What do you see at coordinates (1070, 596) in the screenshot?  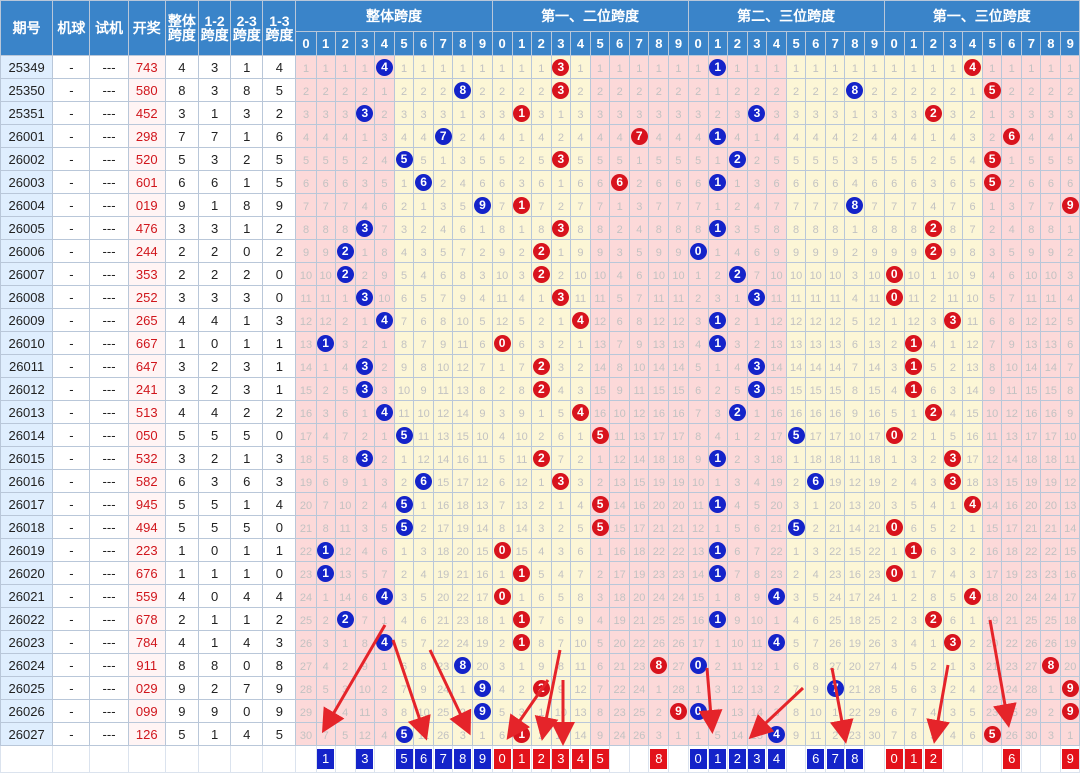 I see `trend-cell: 17` at bounding box center [1070, 596].